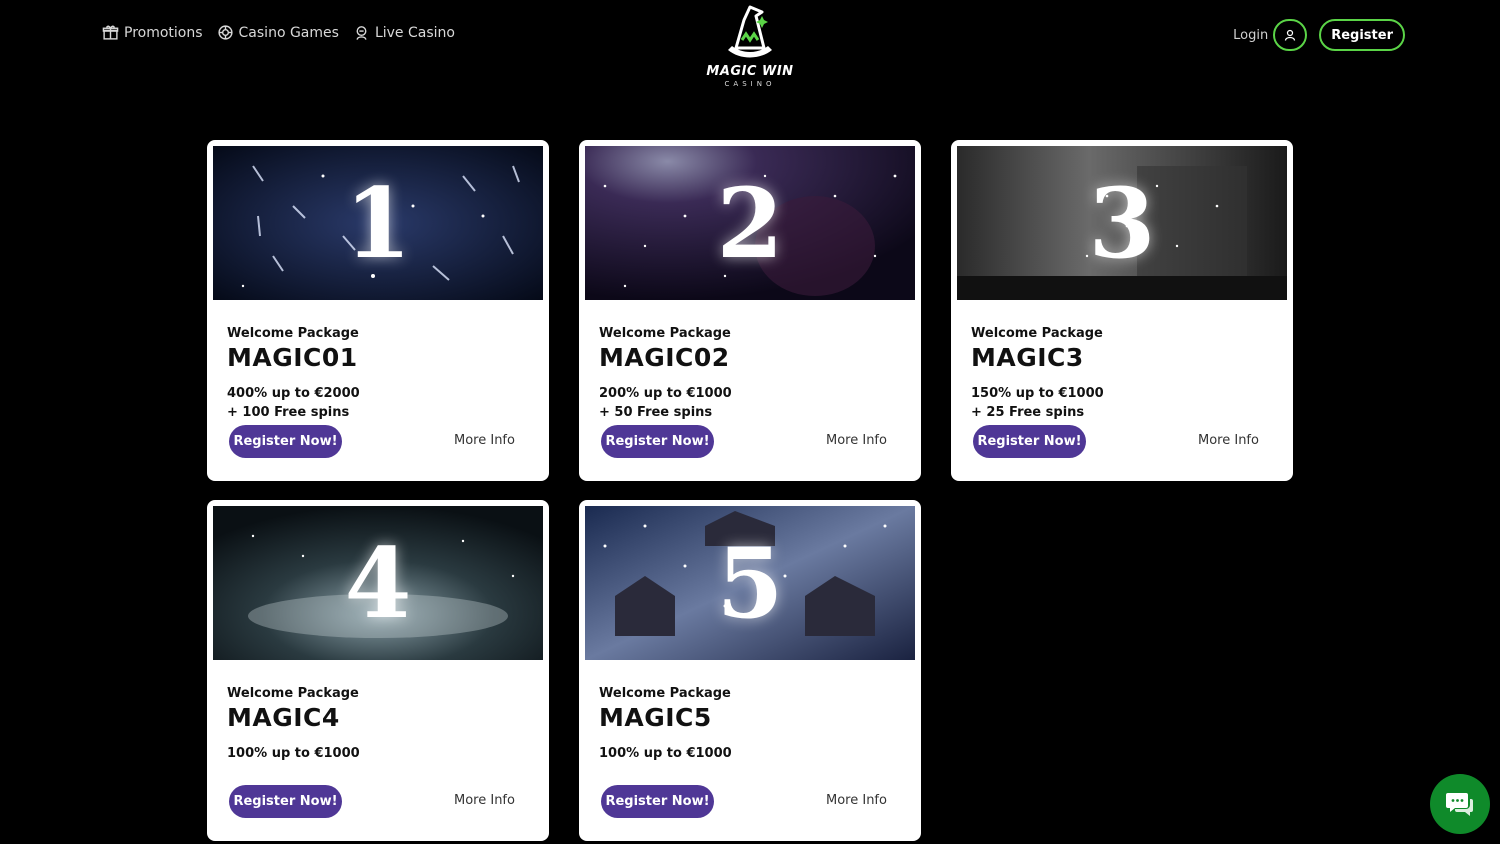 The width and height of the screenshot is (1500, 844). Describe the element at coordinates (750, 31) in the screenshot. I see `wizard-hat-icon` at that location.